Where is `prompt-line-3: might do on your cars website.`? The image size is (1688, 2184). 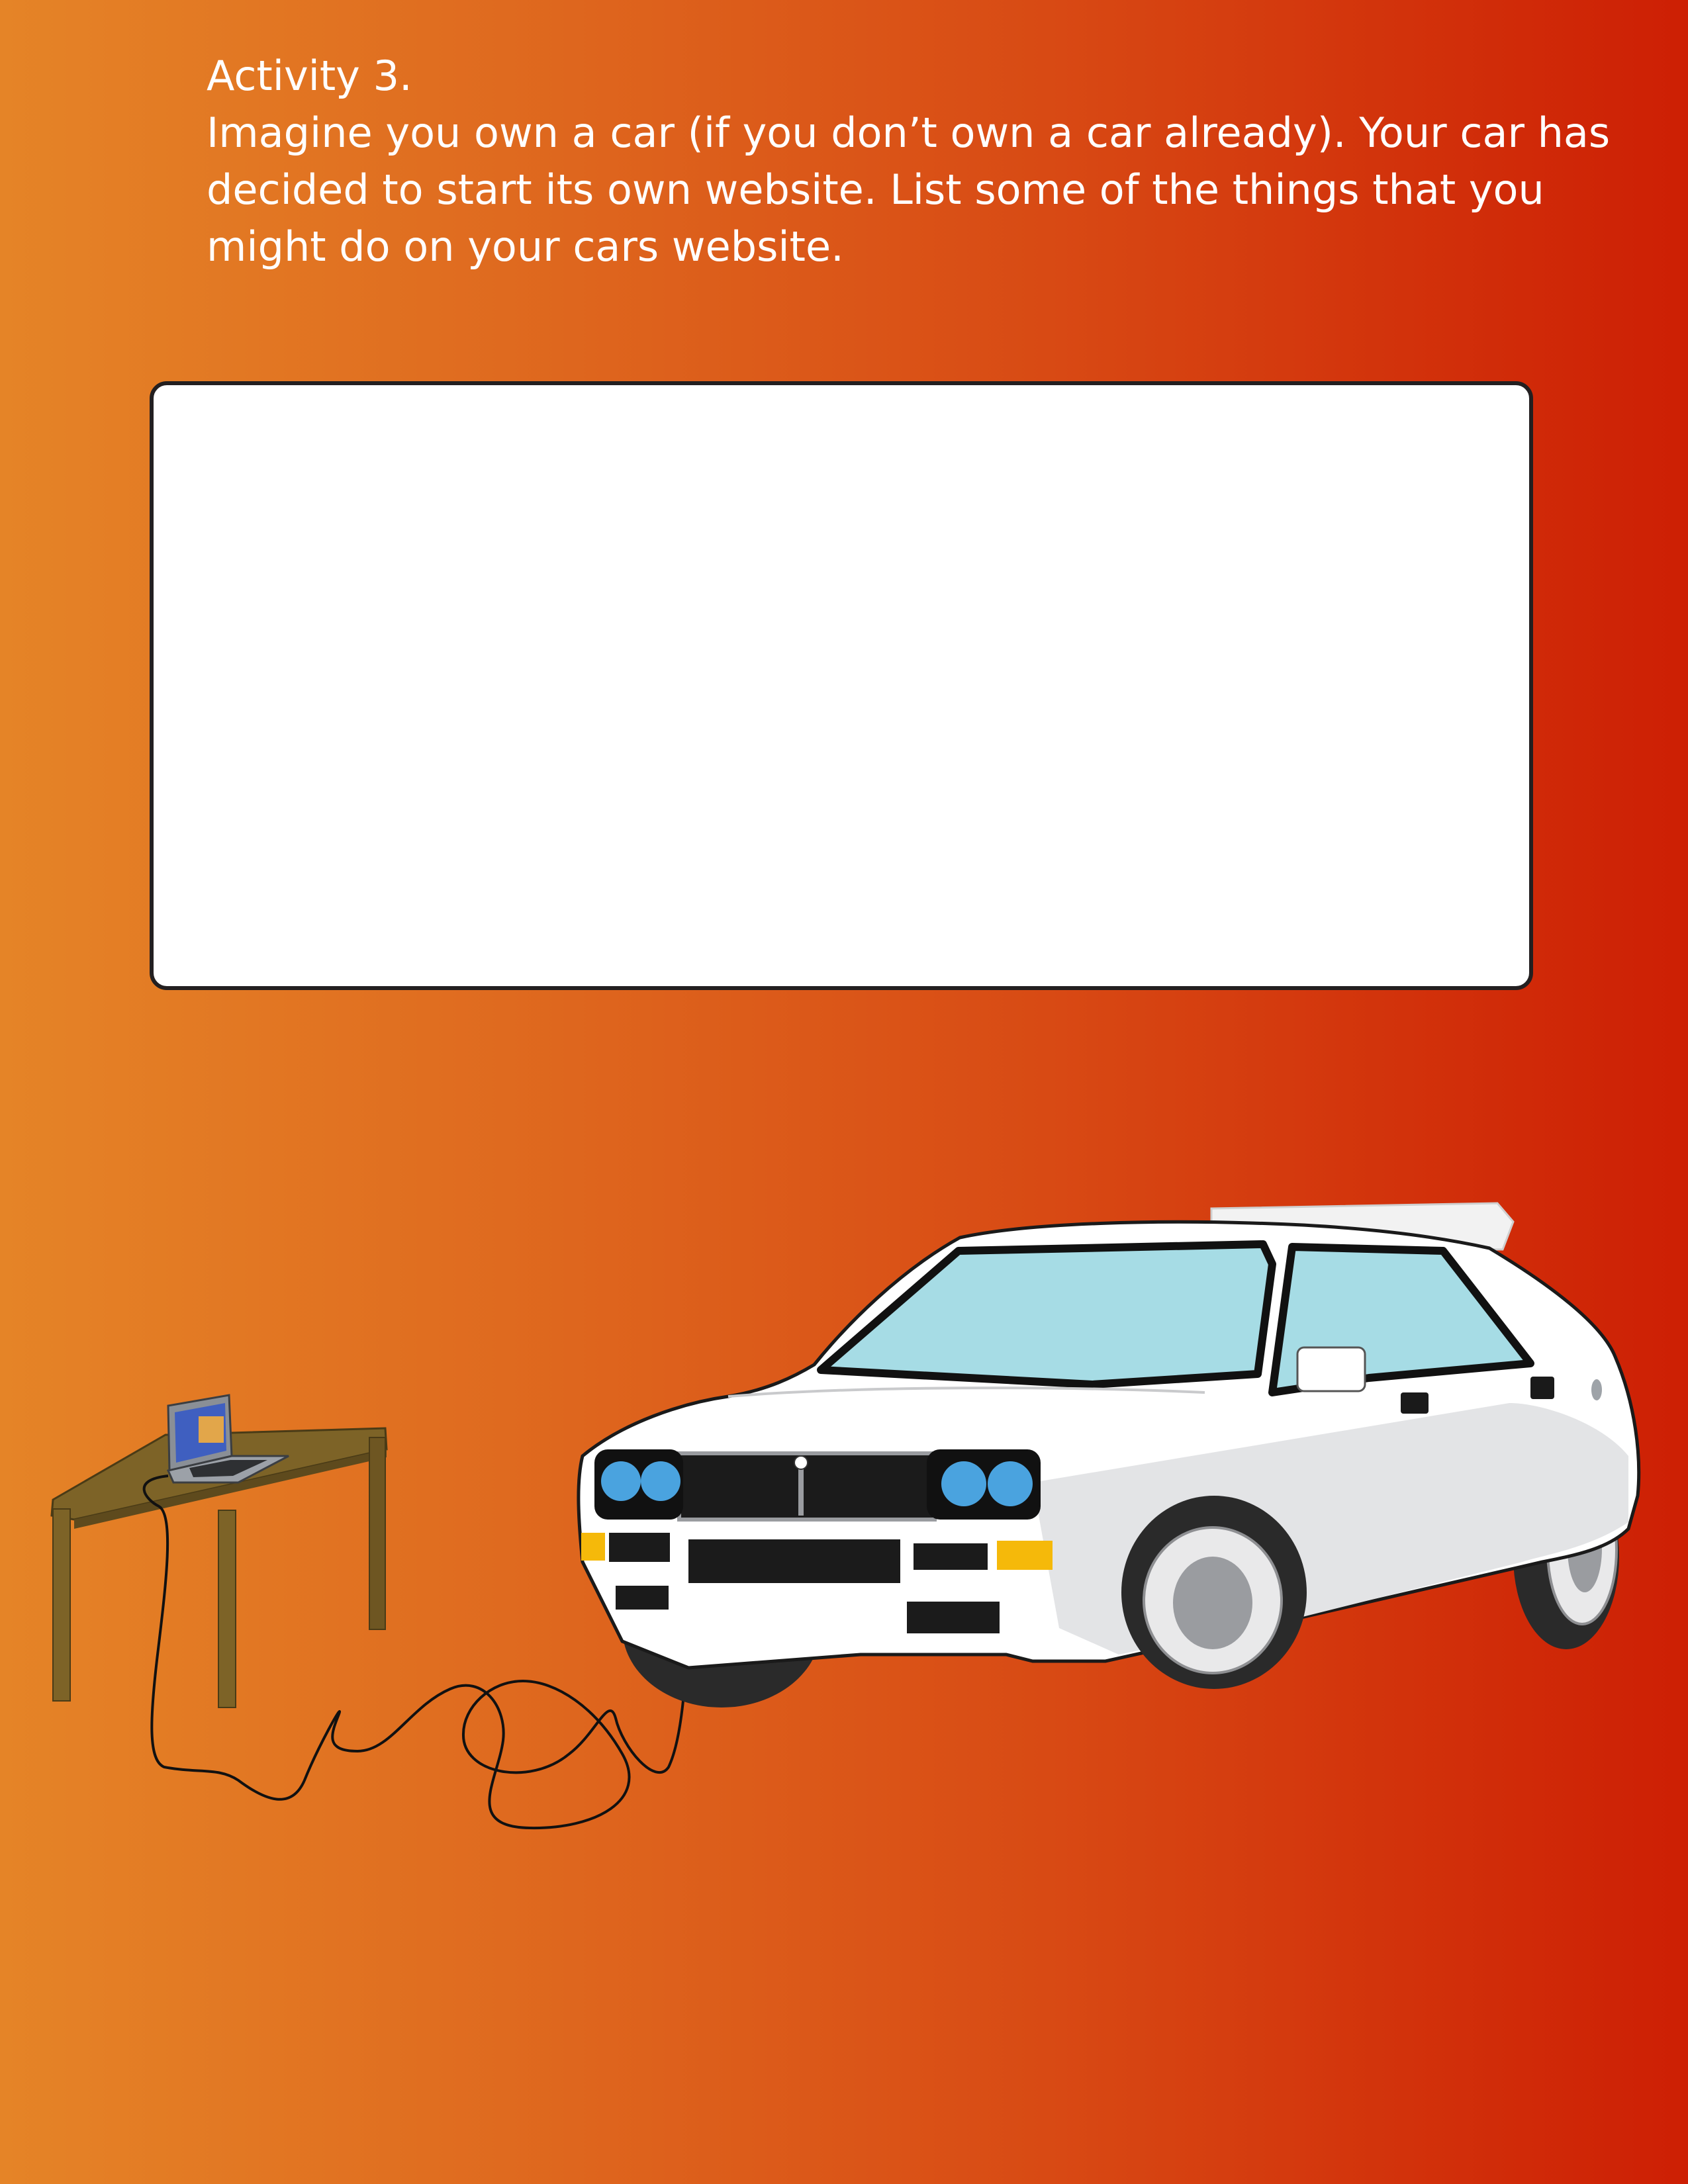 prompt-line-3: might do on your cars website. is located at coordinates (525, 246).